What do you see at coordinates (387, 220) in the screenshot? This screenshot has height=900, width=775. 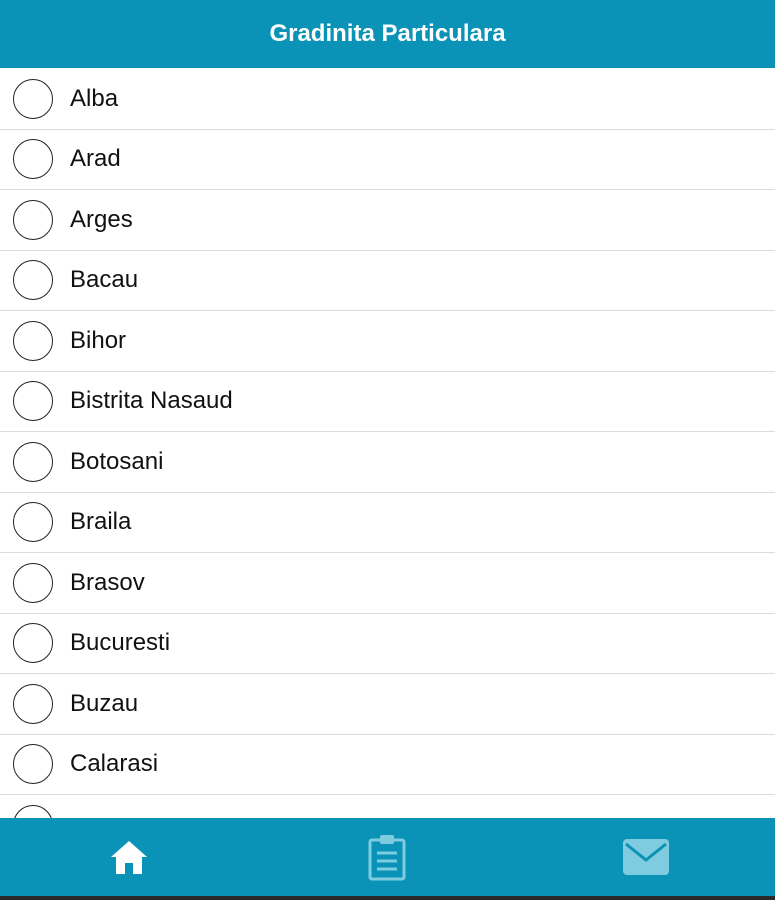 I see `list-item: Arges` at bounding box center [387, 220].